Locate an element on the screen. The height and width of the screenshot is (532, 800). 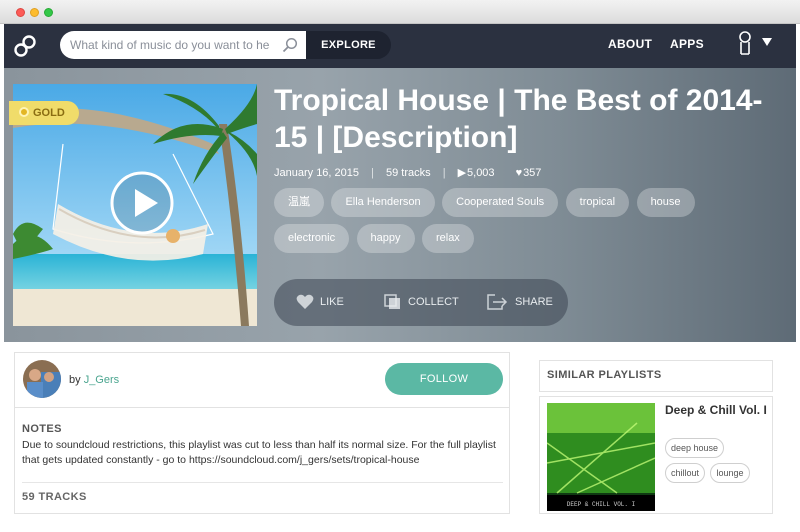
play-icon is located at coordinates (142, 203).